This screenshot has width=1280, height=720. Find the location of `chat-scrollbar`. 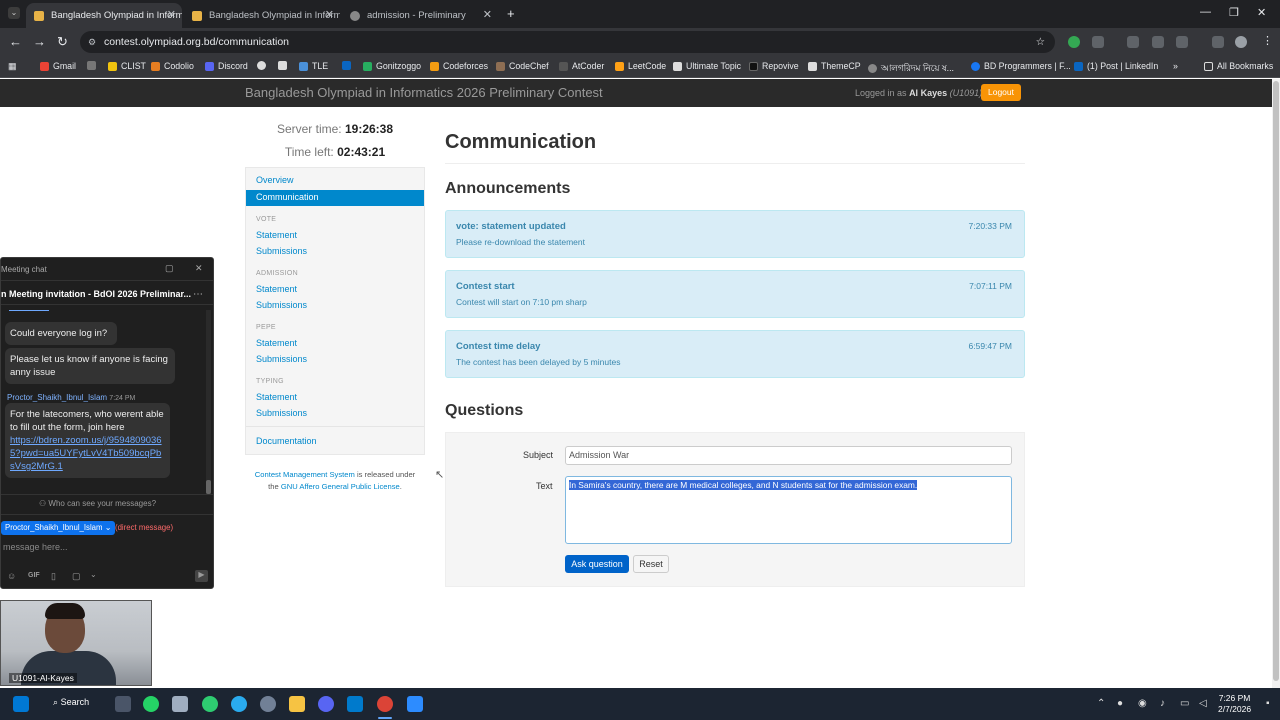

chat-scrollbar is located at coordinates (208, 402).